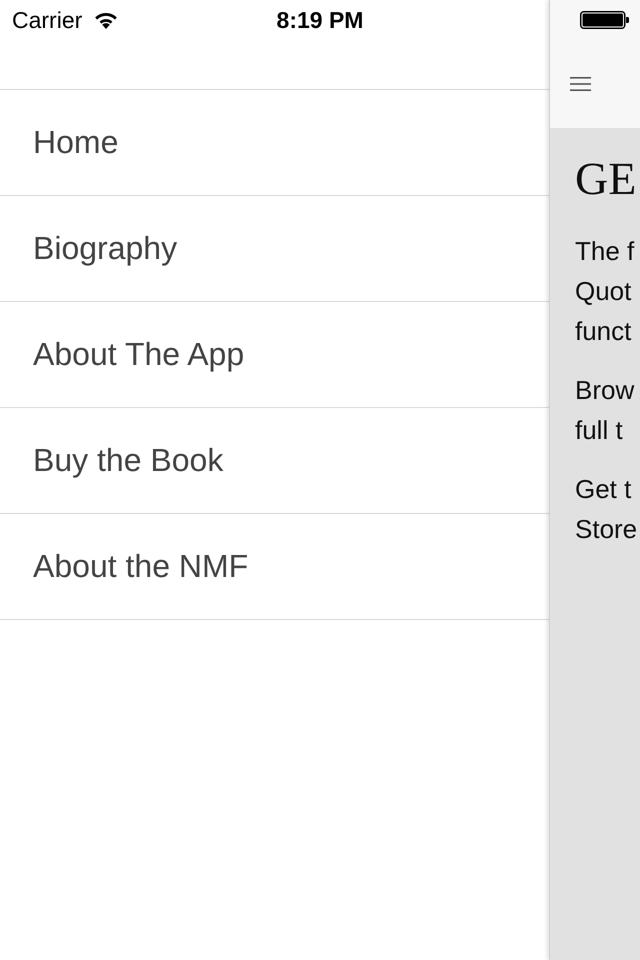 The width and height of the screenshot is (640, 960). I want to click on carrier-label: Carrier, so click(47, 20).